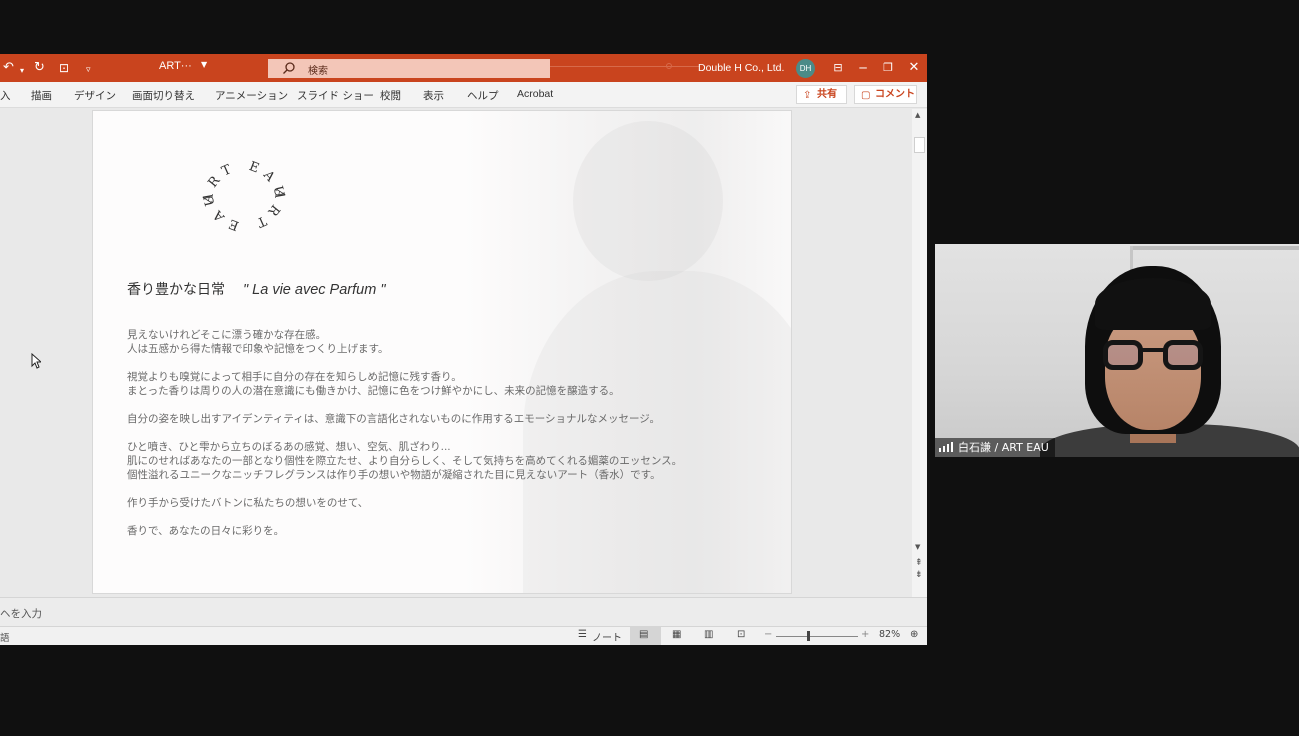 This screenshot has height=736, width=1299. Describe the element at coordinates (64, 68) in the screenshot. I see `presentation-start-icon: ⊡` at that location.